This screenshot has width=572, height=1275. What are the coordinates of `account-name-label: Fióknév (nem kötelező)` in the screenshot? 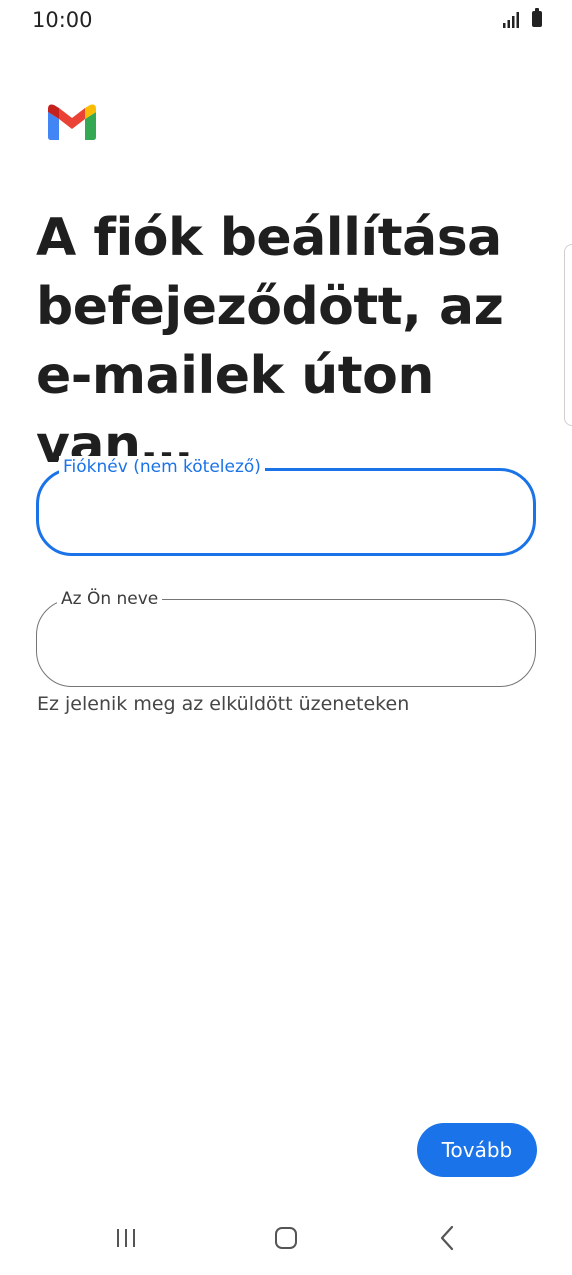 It's located at (162, 467).